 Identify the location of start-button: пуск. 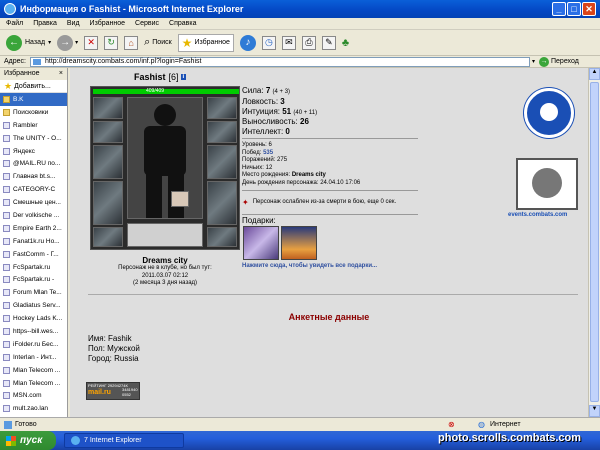
(28, 440).